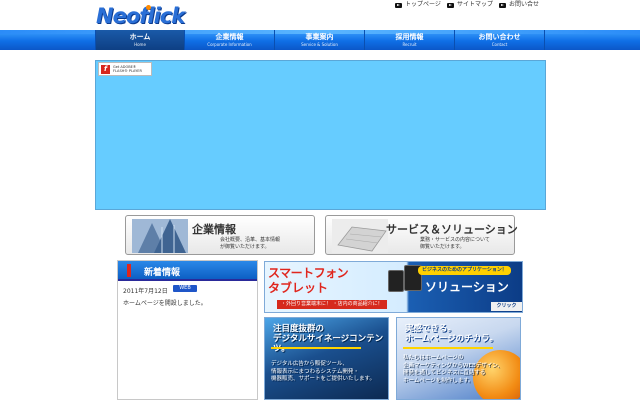 Image resolution: width=640 pixels, height=400 pixels. What do you see at coordinates (299, 329) in the screenshot?
I see `promo-heading-line1: 注目度抜群の` at bounding box center [299, 329].